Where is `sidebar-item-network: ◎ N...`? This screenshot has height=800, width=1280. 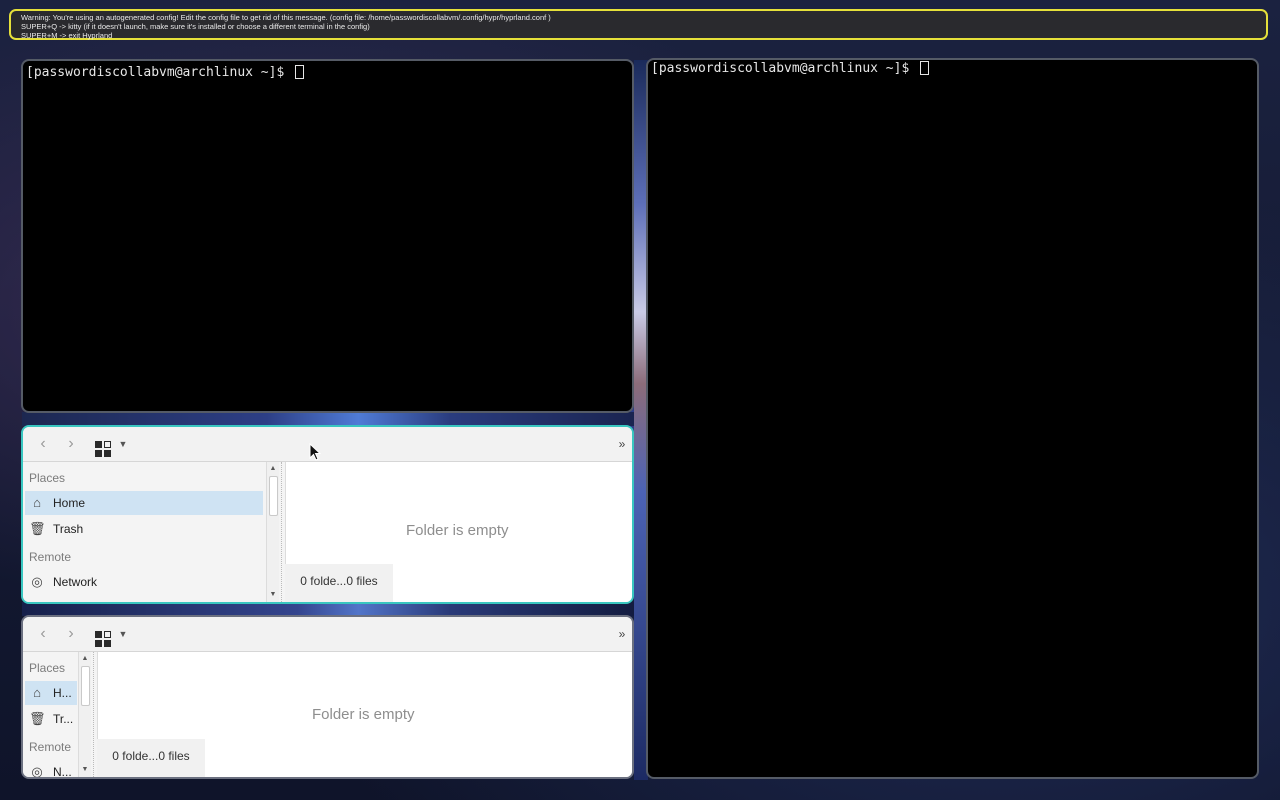
sidebar-item-network: ◎ N... is located at coordinates (51, 769).